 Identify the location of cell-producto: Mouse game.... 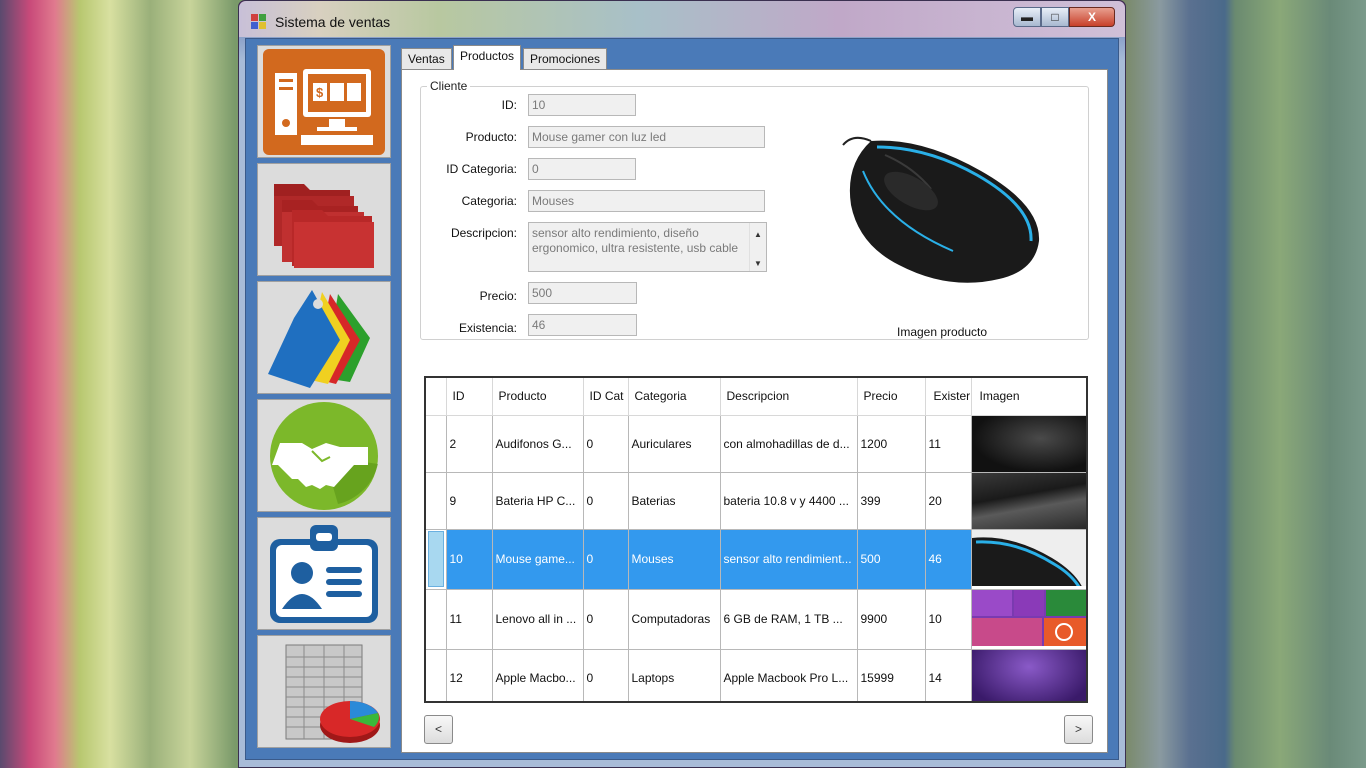
(538, 559).